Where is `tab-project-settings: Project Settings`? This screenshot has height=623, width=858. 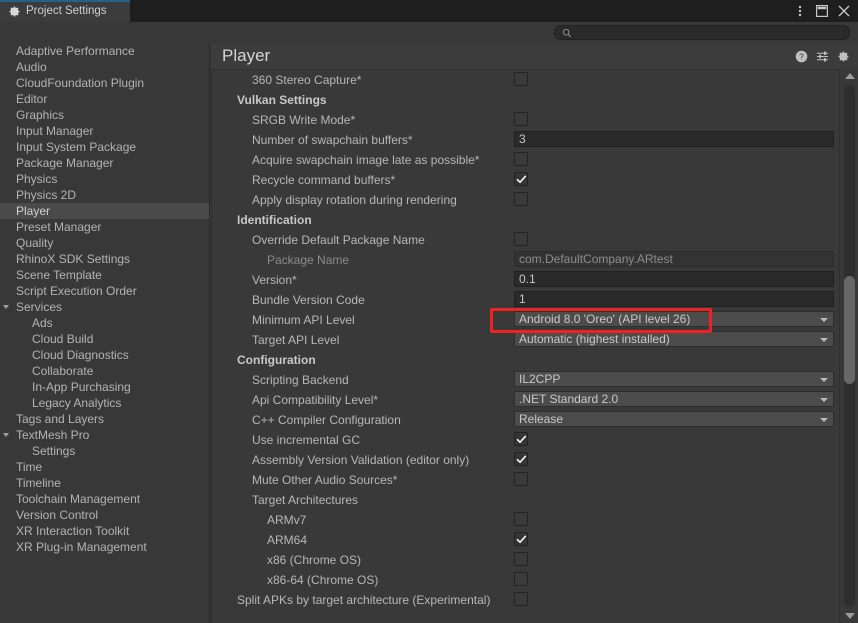 tab-project-settings: Project Settings is located at coordinates (65, 11).